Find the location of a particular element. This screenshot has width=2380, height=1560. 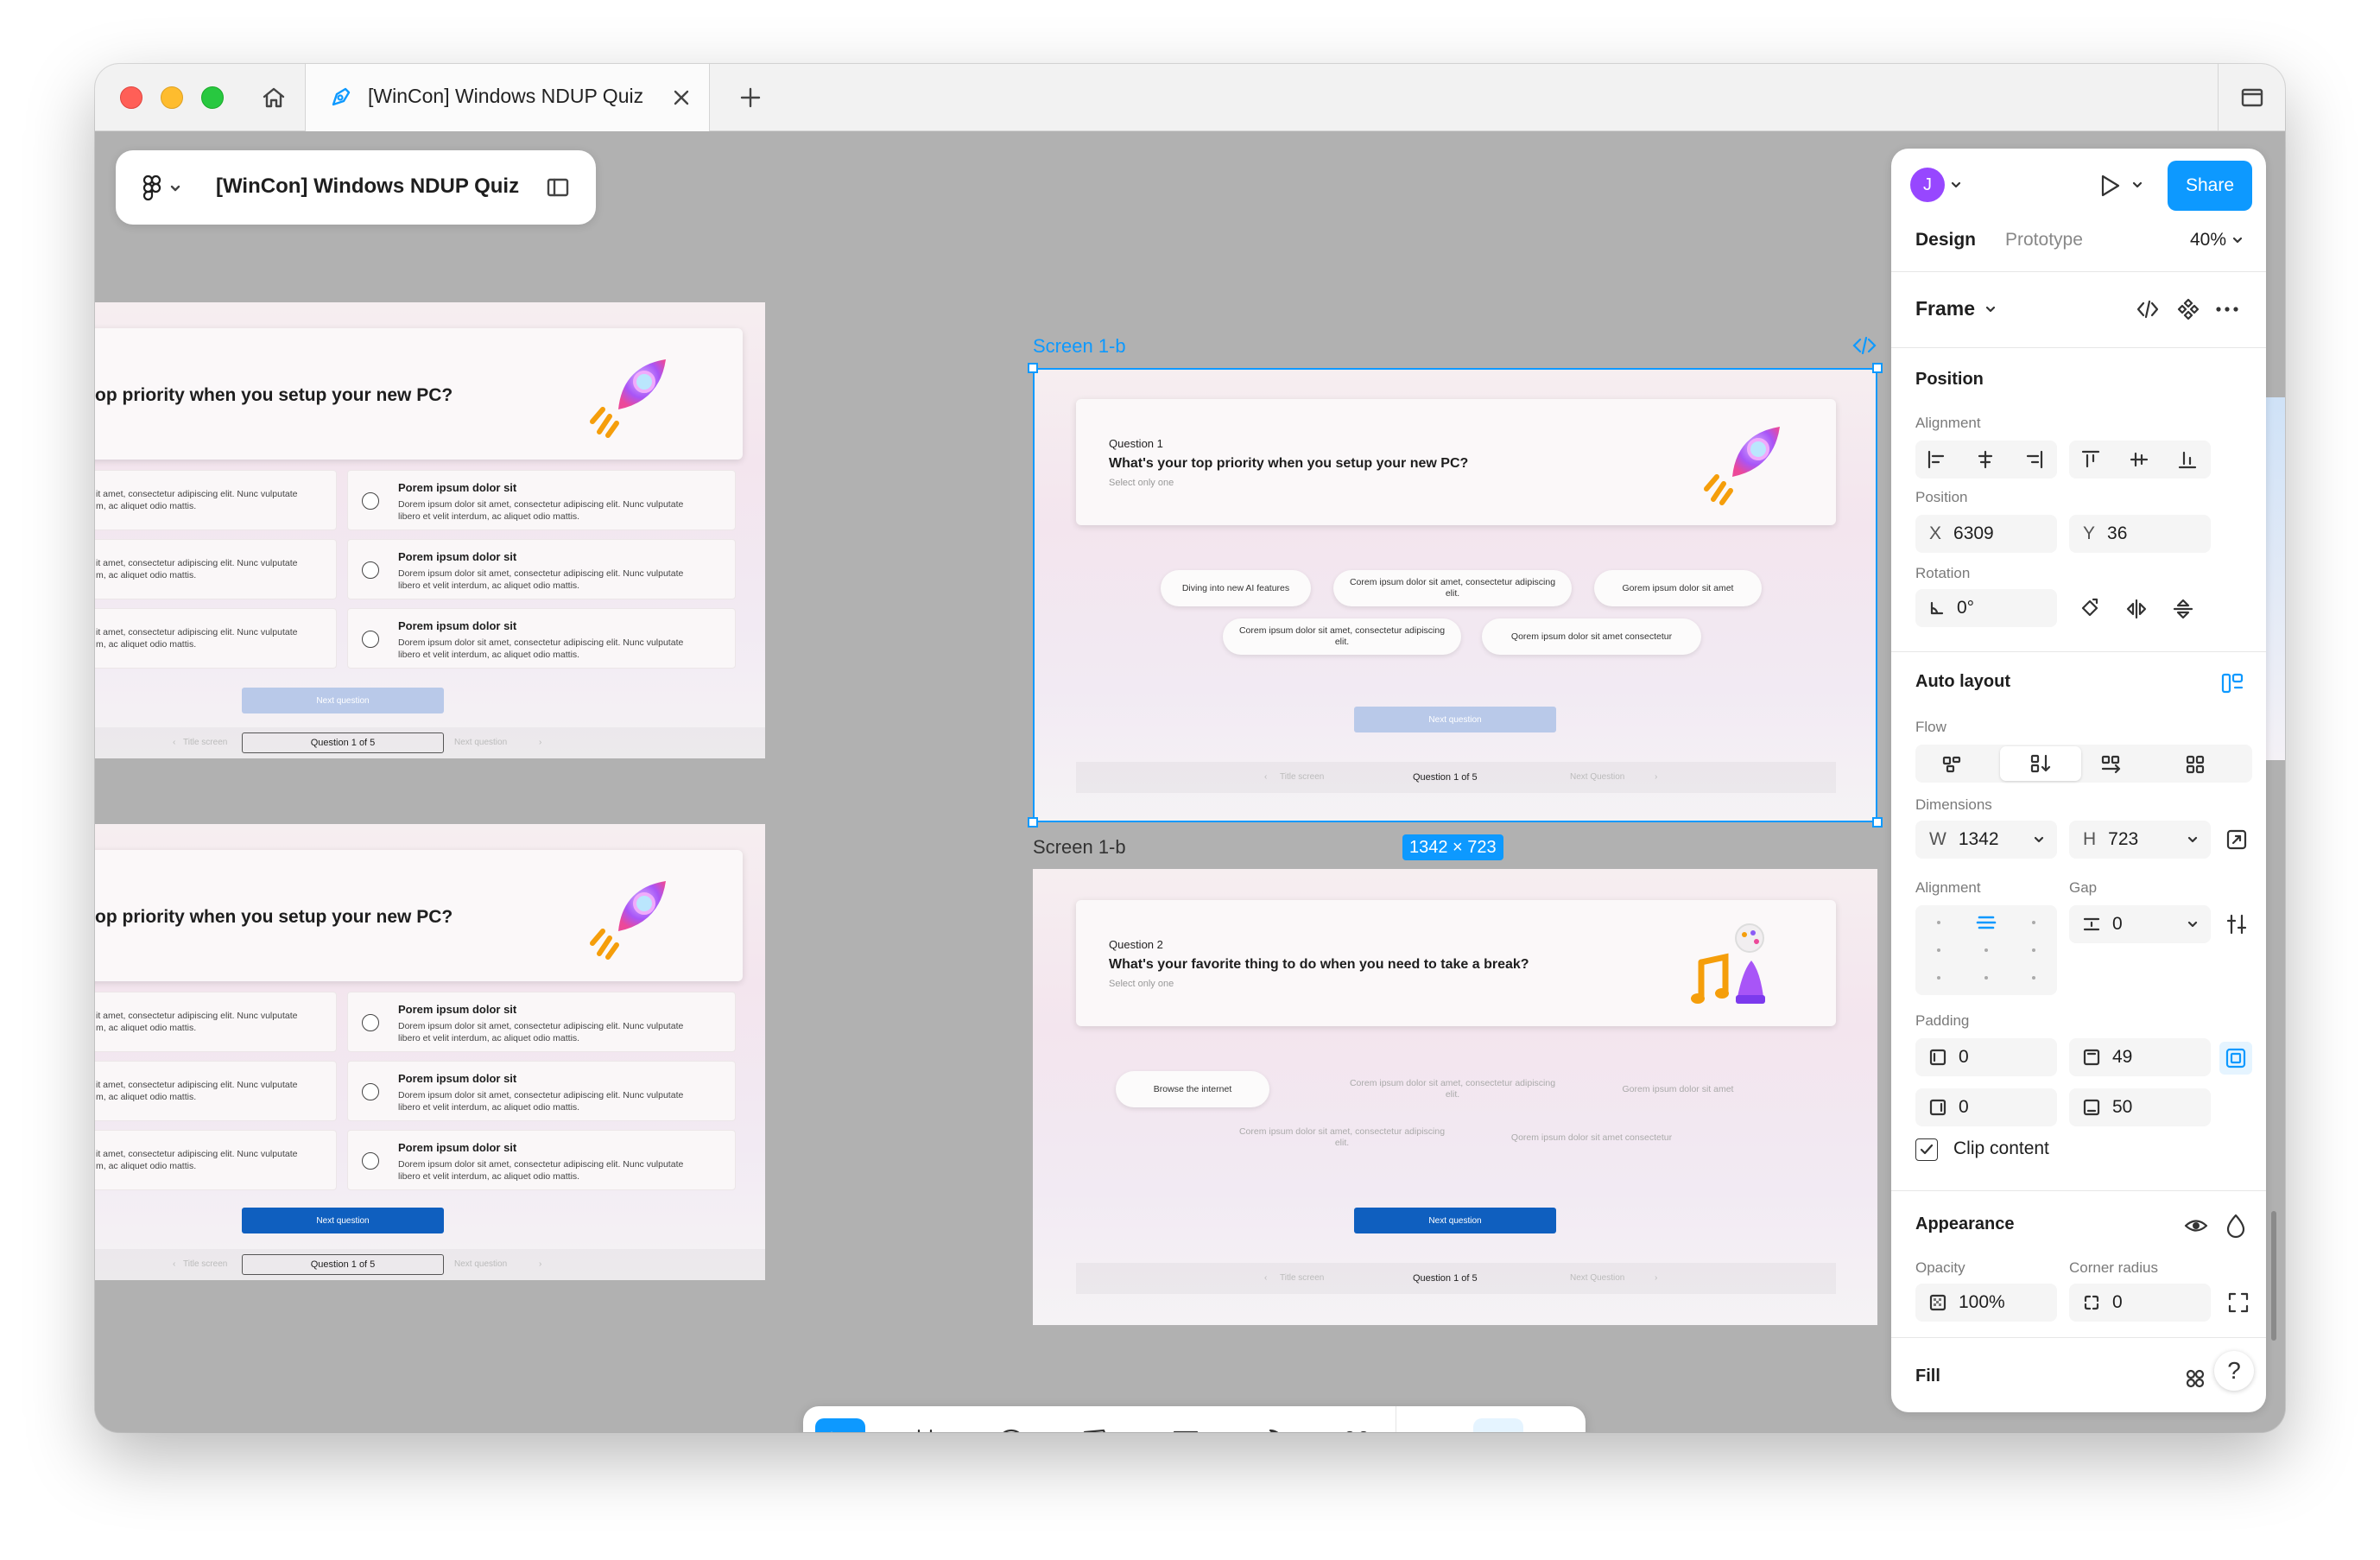

layout-settings-icon is located at coordinates (2237, 924).